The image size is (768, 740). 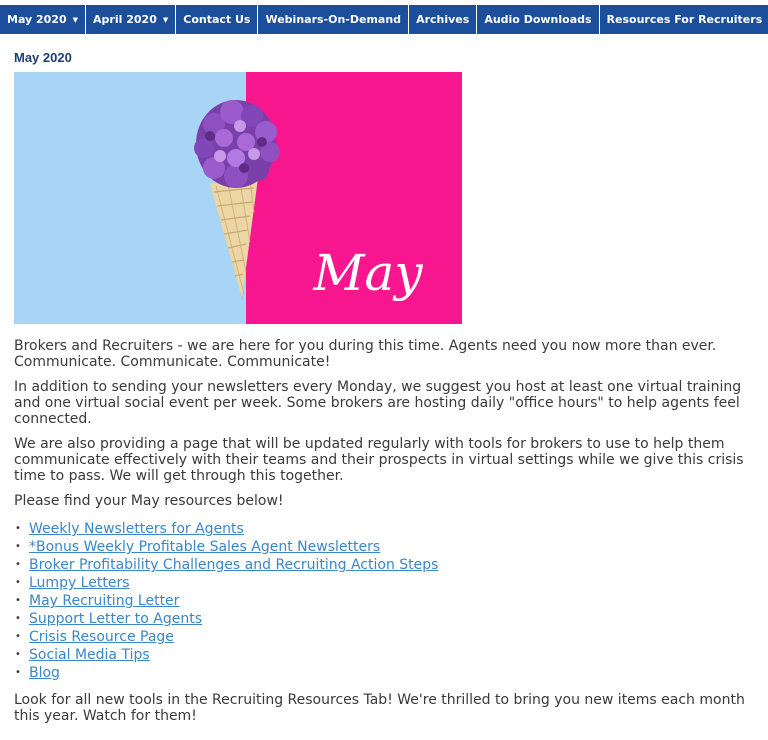 I want to click on list-item: • May Recruiting Letter, so click(x=384, y=601).